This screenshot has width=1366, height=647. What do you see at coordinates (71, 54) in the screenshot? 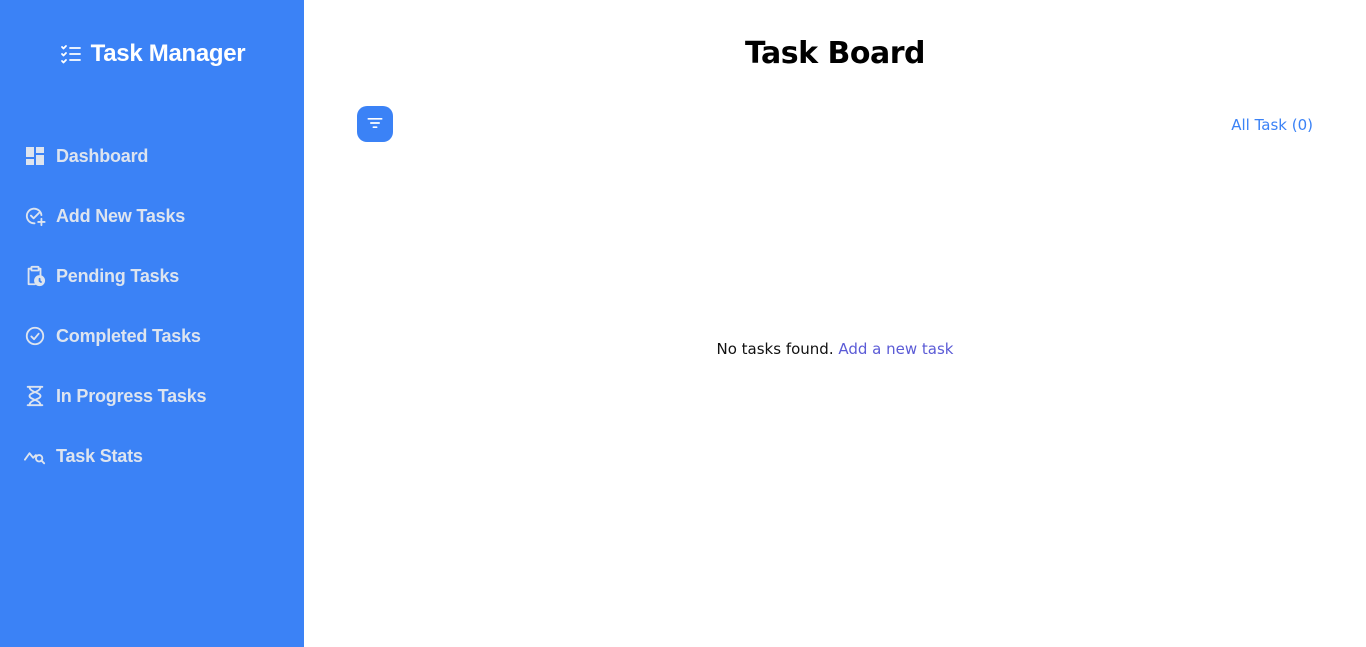
I see `checklist-icon` at bounding box center [71, 54].